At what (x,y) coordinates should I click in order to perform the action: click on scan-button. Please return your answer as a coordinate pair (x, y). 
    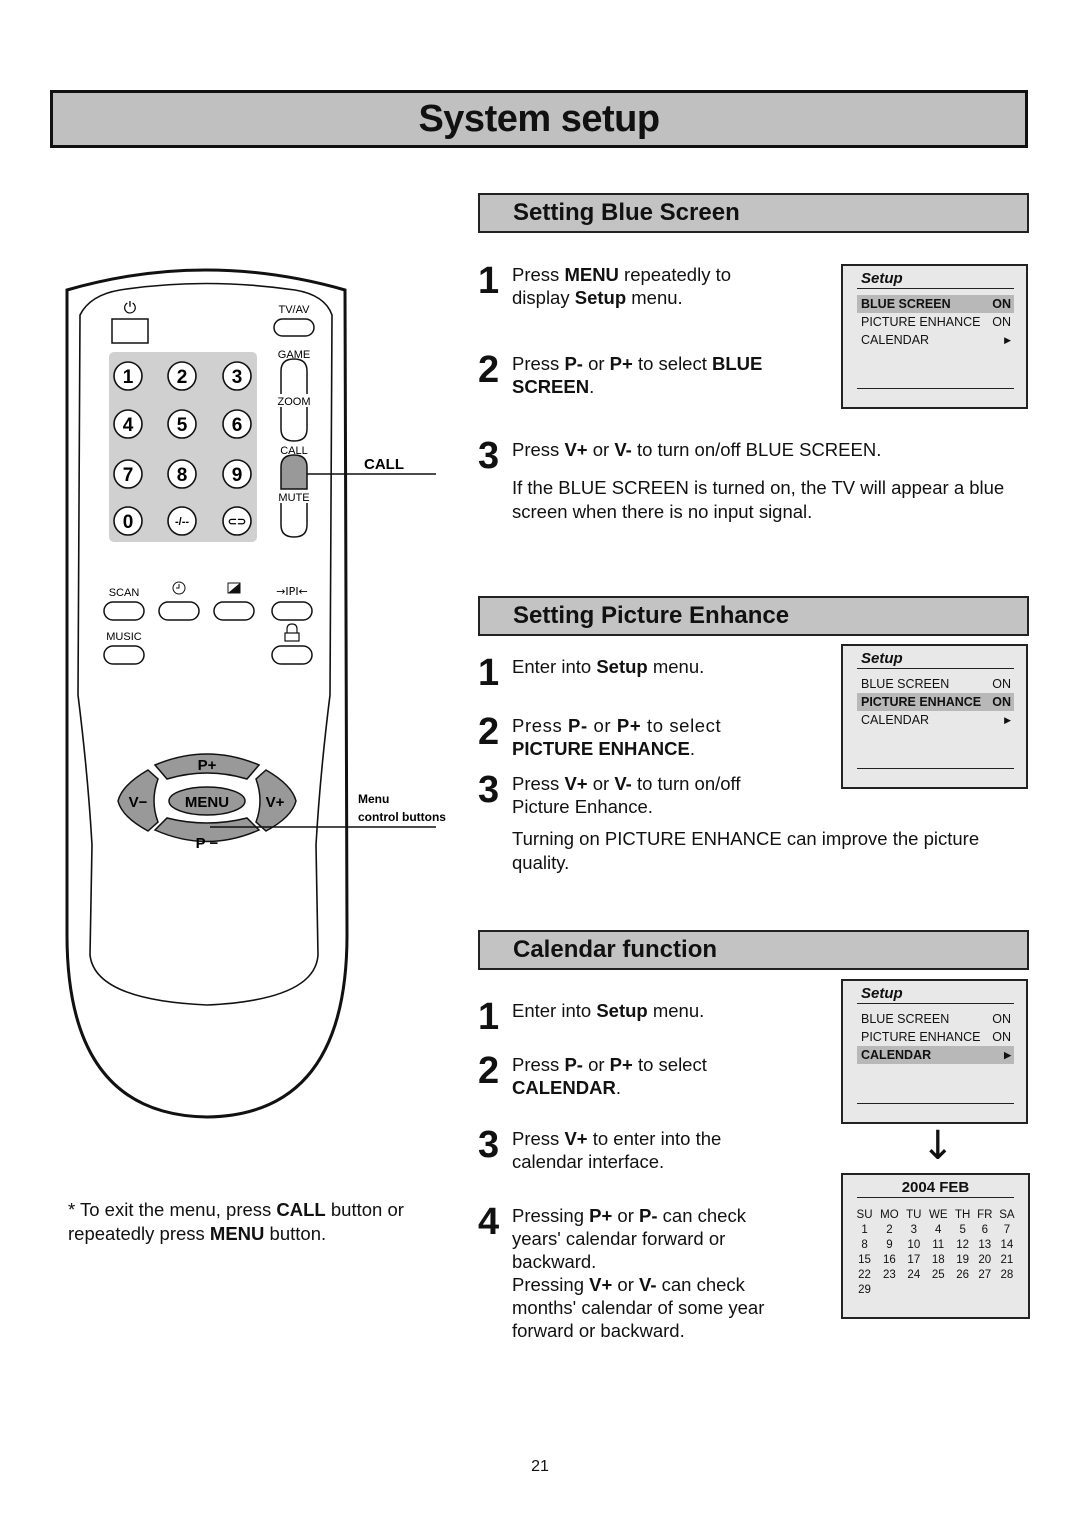
    Looking at the image, I should click on (124, 611).